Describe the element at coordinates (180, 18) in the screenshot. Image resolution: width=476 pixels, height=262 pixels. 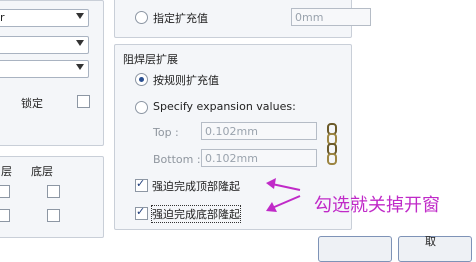
I see `specify-expansion-label: 指定扩充值` at that location.